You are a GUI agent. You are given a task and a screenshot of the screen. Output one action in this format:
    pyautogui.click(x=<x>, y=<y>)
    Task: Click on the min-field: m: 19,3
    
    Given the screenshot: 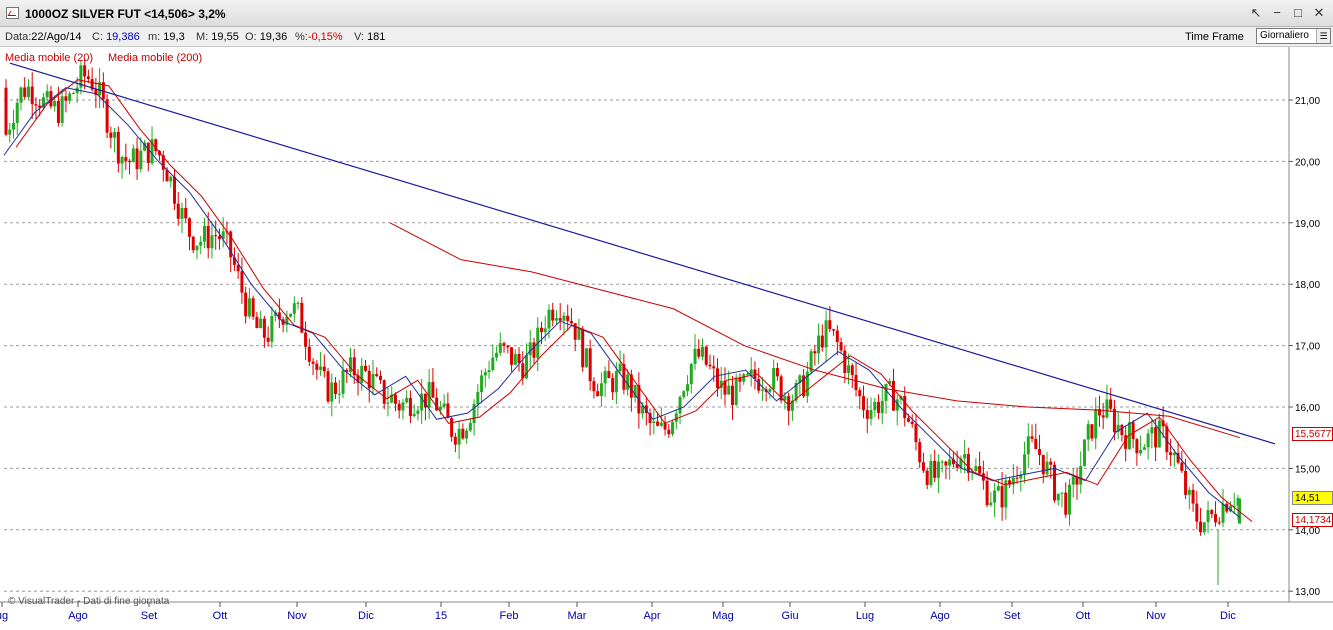 What is the action you would take?
    pyautogui.click(x=166, y=37)
    